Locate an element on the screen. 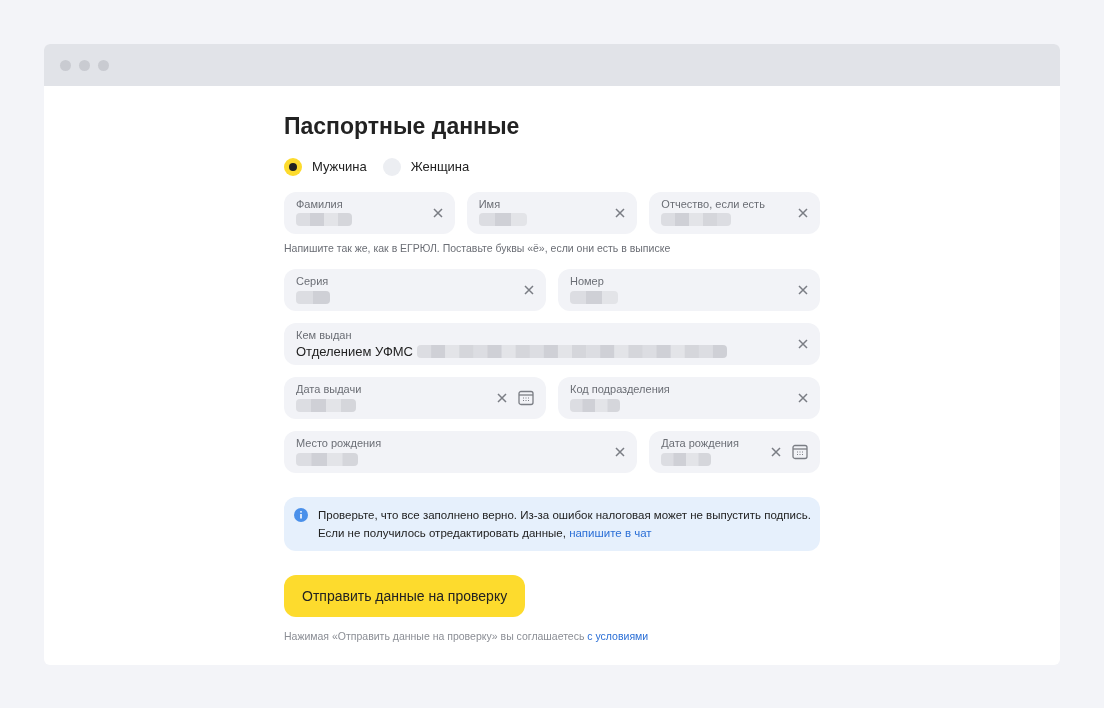 Image resolution: width=1104 pixels, height=708 pixels. field-label: Код подразделения is located at coordinates (620, 389).